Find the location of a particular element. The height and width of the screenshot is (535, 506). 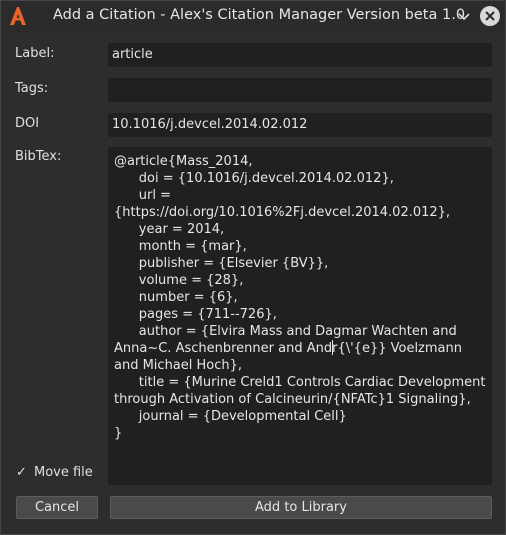

close-icon is located at coordinates (490, 16).